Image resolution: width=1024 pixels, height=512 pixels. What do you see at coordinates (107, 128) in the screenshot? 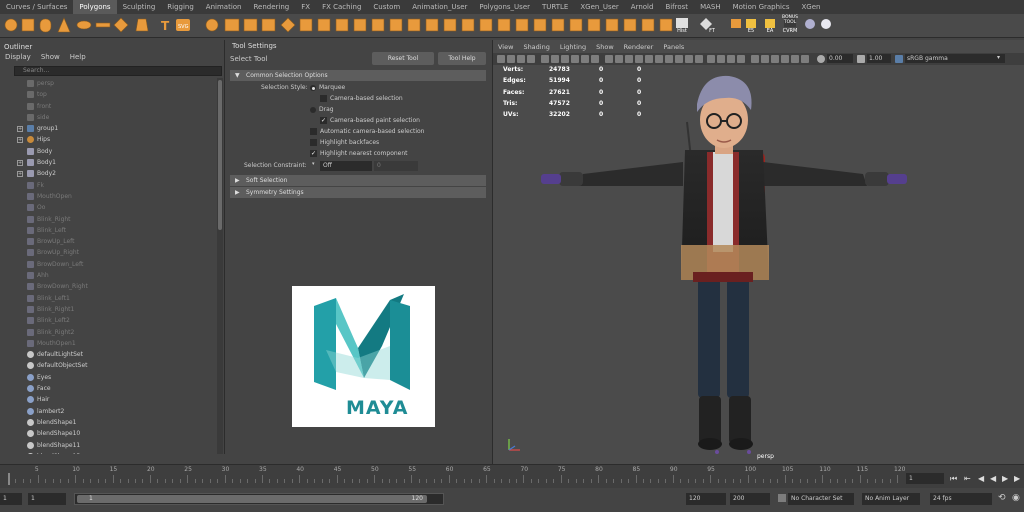
I see `outliner-item: + group1` at bounding box center [107, 128].